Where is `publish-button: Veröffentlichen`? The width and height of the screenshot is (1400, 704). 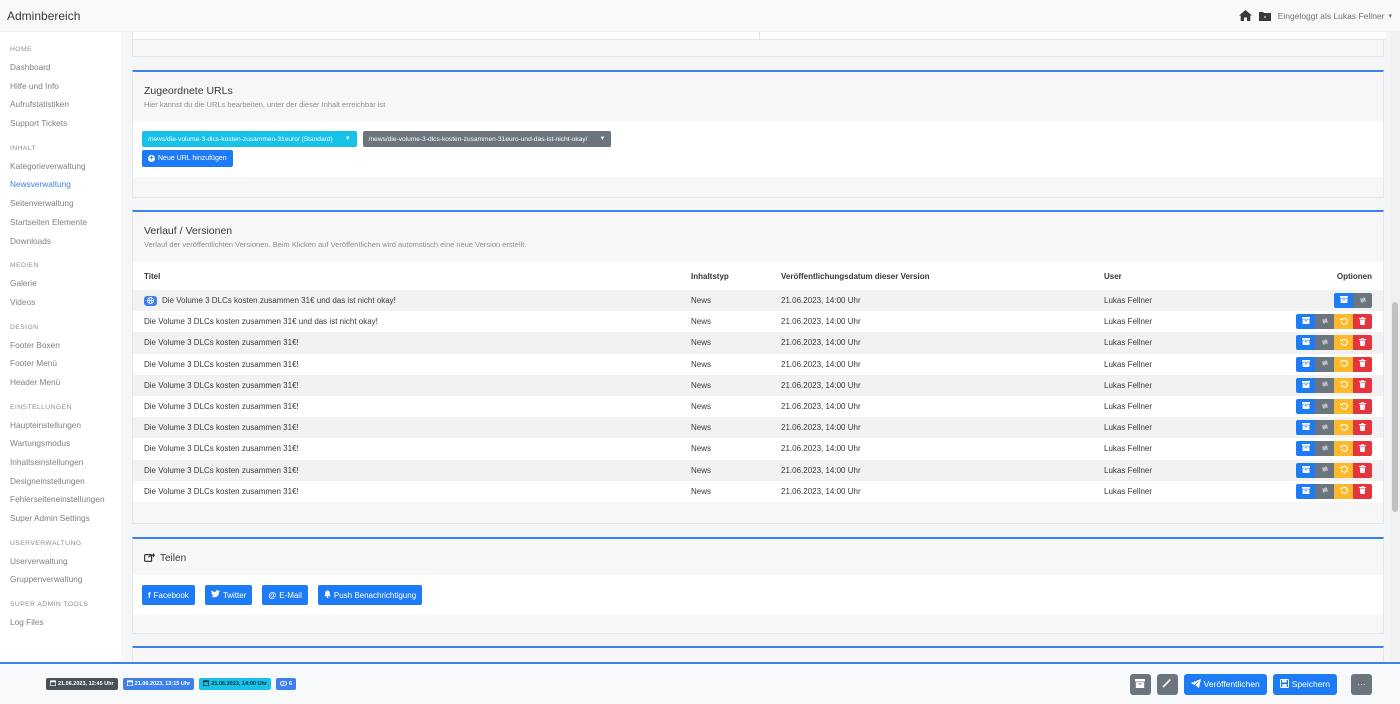 publish-button: Veröffentlichen is located at coordinates (1225, 684).